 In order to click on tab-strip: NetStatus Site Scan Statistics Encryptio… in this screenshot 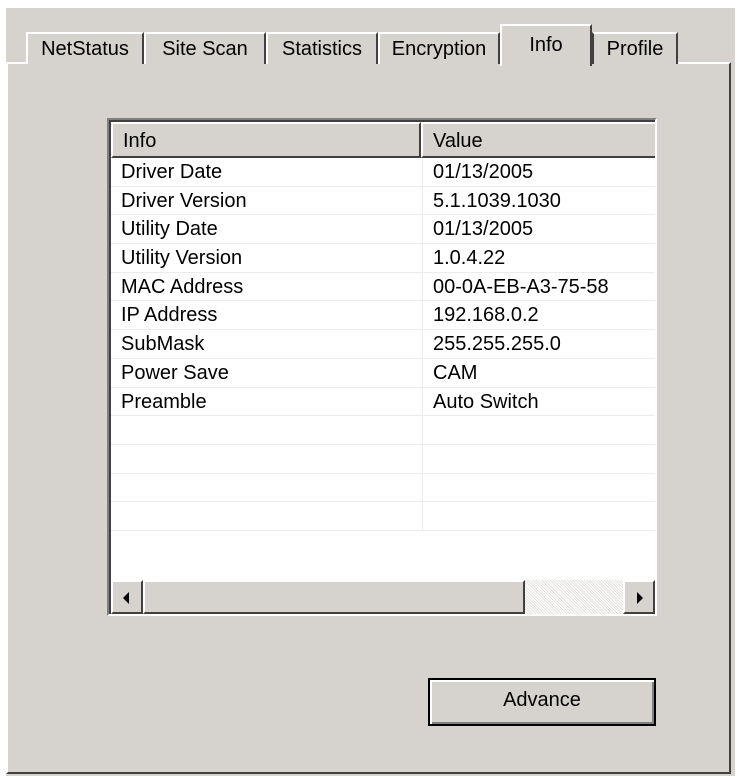, I will do `click(376, 44)`.